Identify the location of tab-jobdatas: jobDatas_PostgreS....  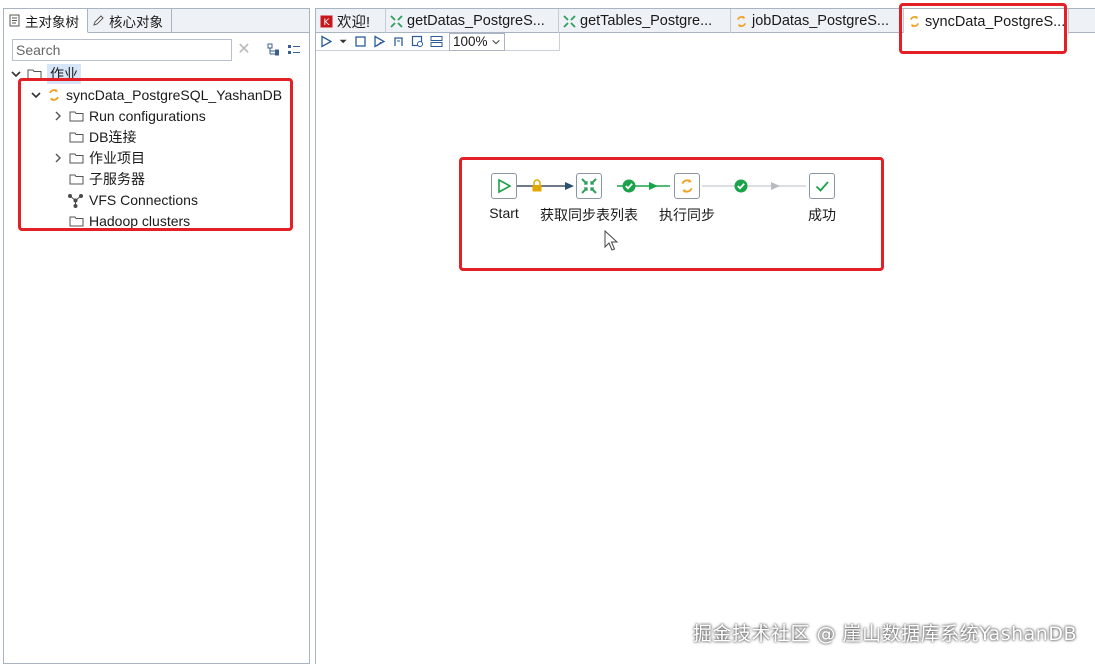
(817, 21).